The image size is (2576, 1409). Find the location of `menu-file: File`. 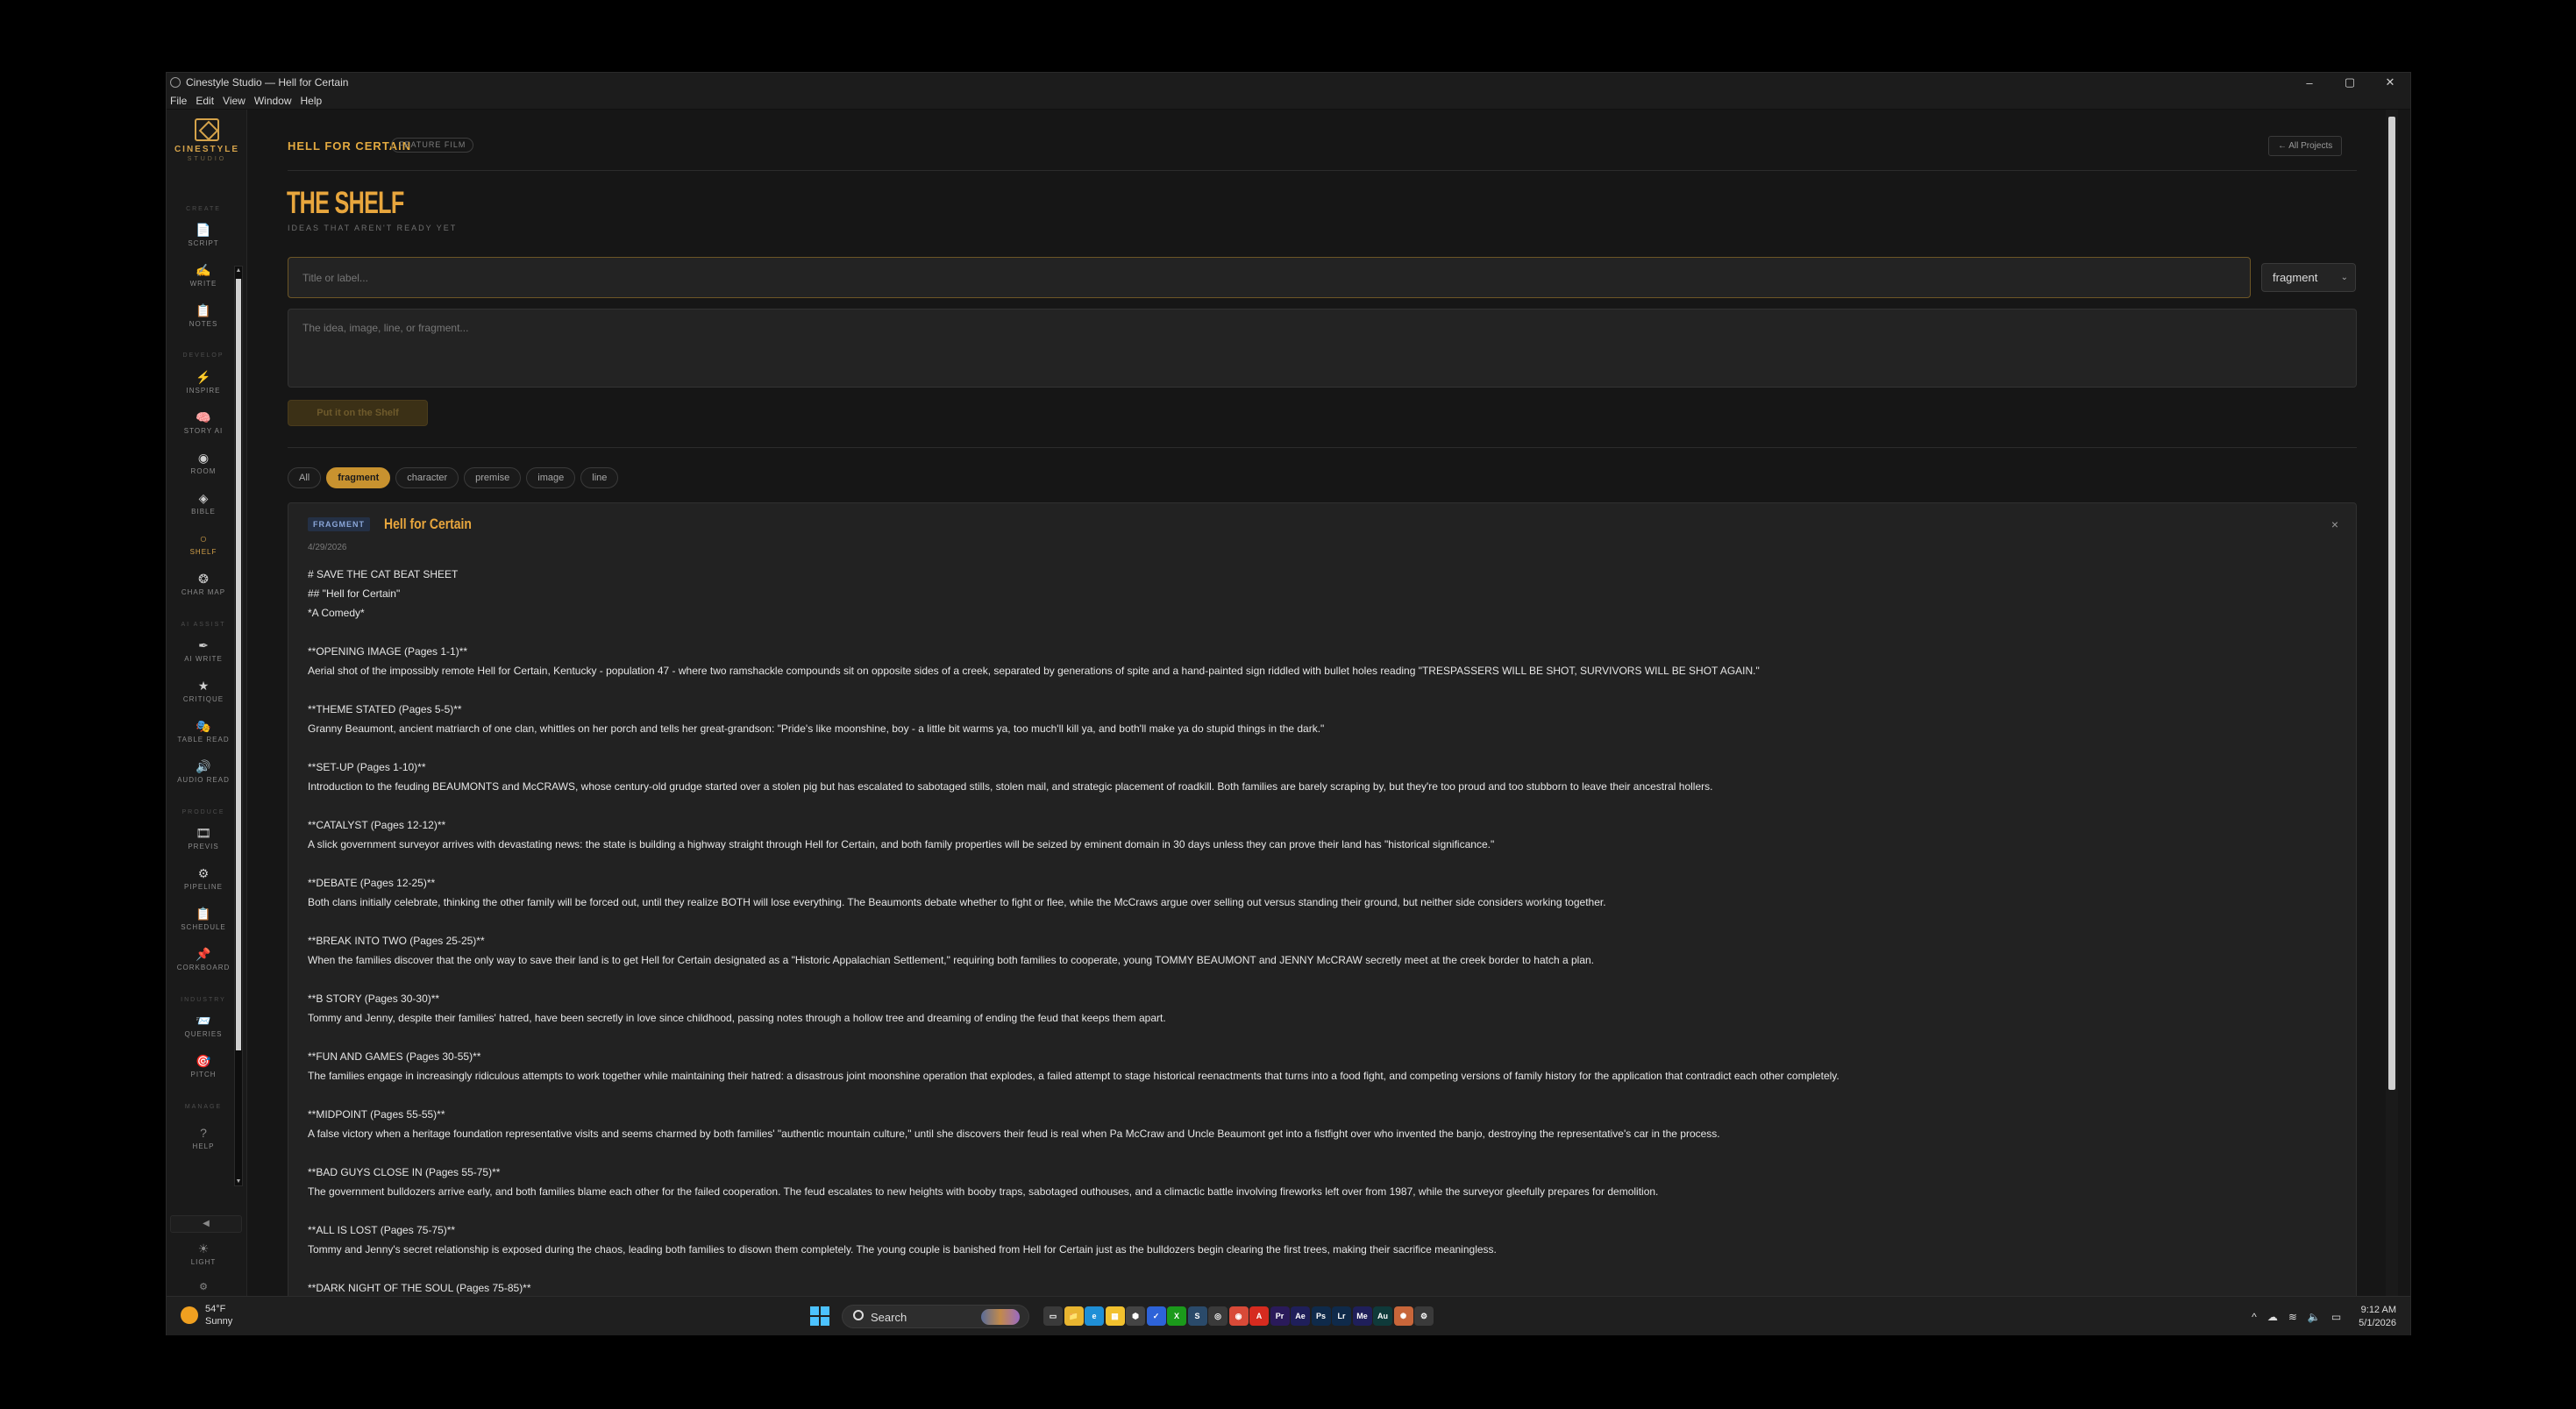

menu-file: File is located at coordinates (179, 101).